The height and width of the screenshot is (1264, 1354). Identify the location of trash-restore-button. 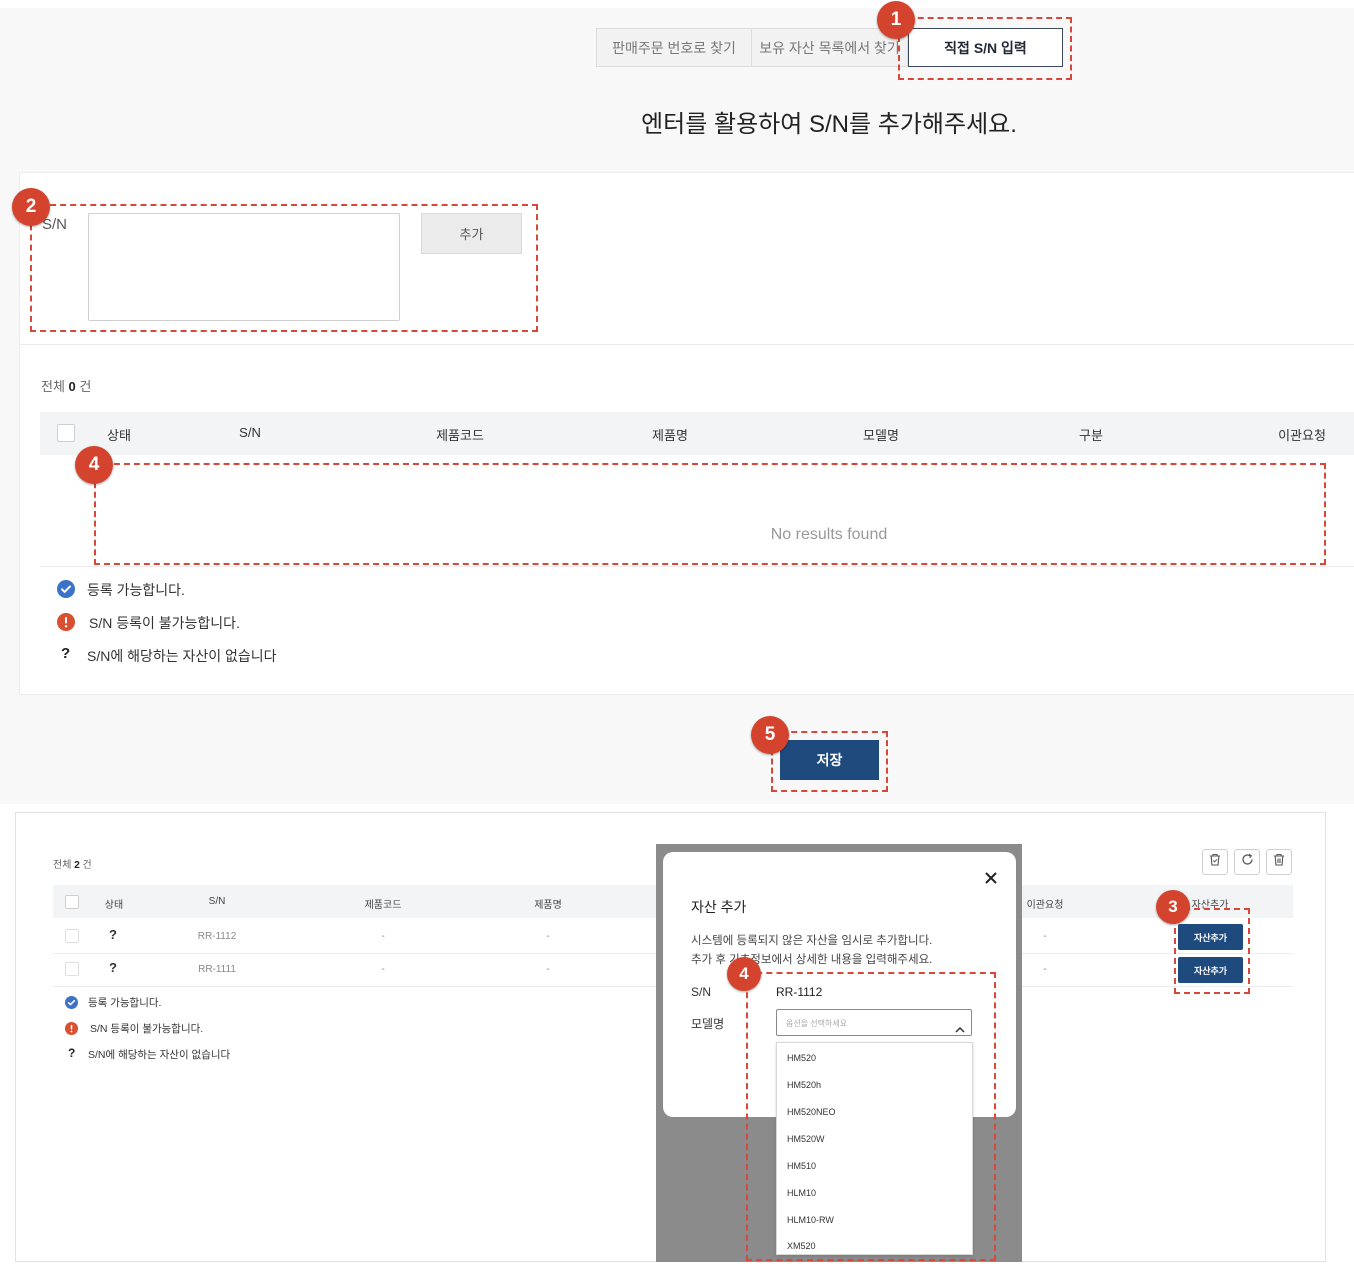
(1215, 862).